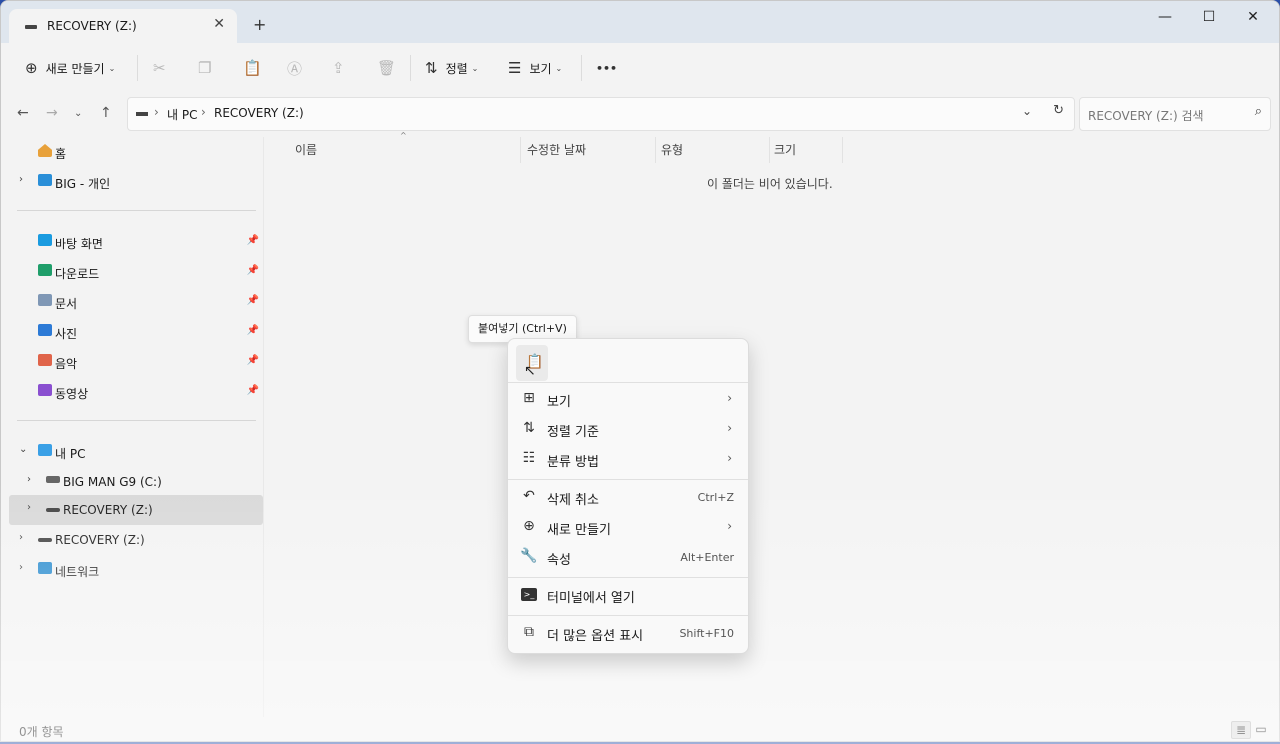 Image resolution: width=1280 pixels, height=744 pixels. What do you see at coordinates (136, 482) in the screenshot?
I see `sidebar-item-drive-c: › BIG MAN G9 (C:)` at bounding box center [136, 482].